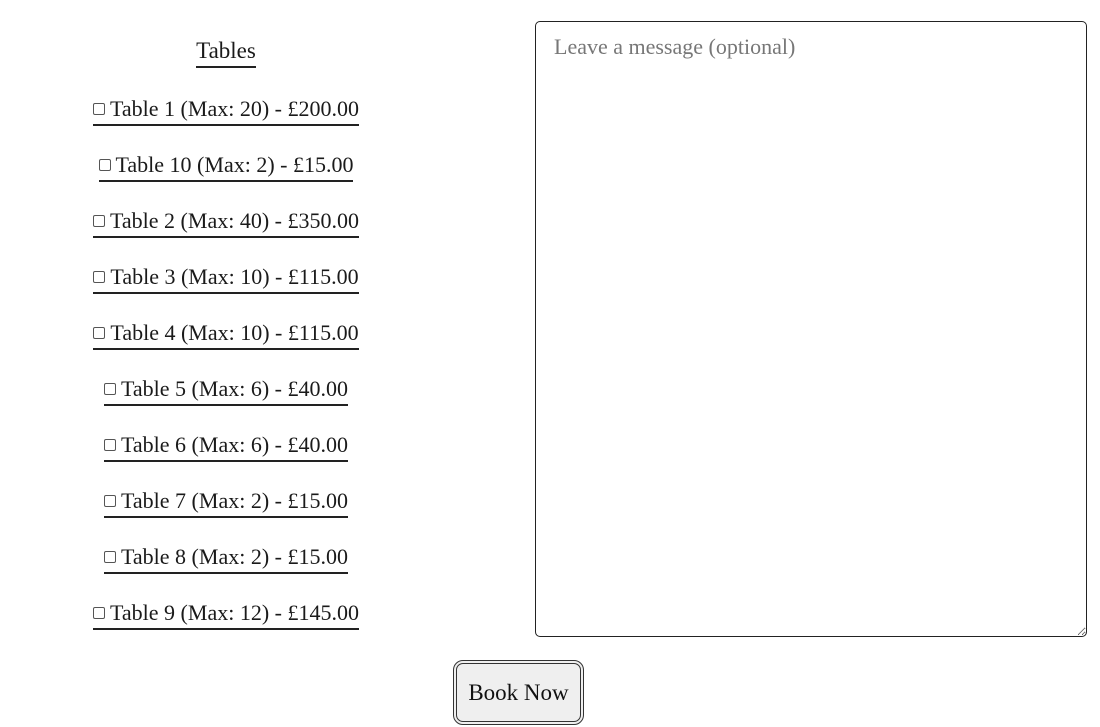 The width and height of the screenshot is (1100, 727). What do you see at coordinates (518, 692) in the screenshot?
I see `book-now-button: Book Now` at bounding box center [518, 692].